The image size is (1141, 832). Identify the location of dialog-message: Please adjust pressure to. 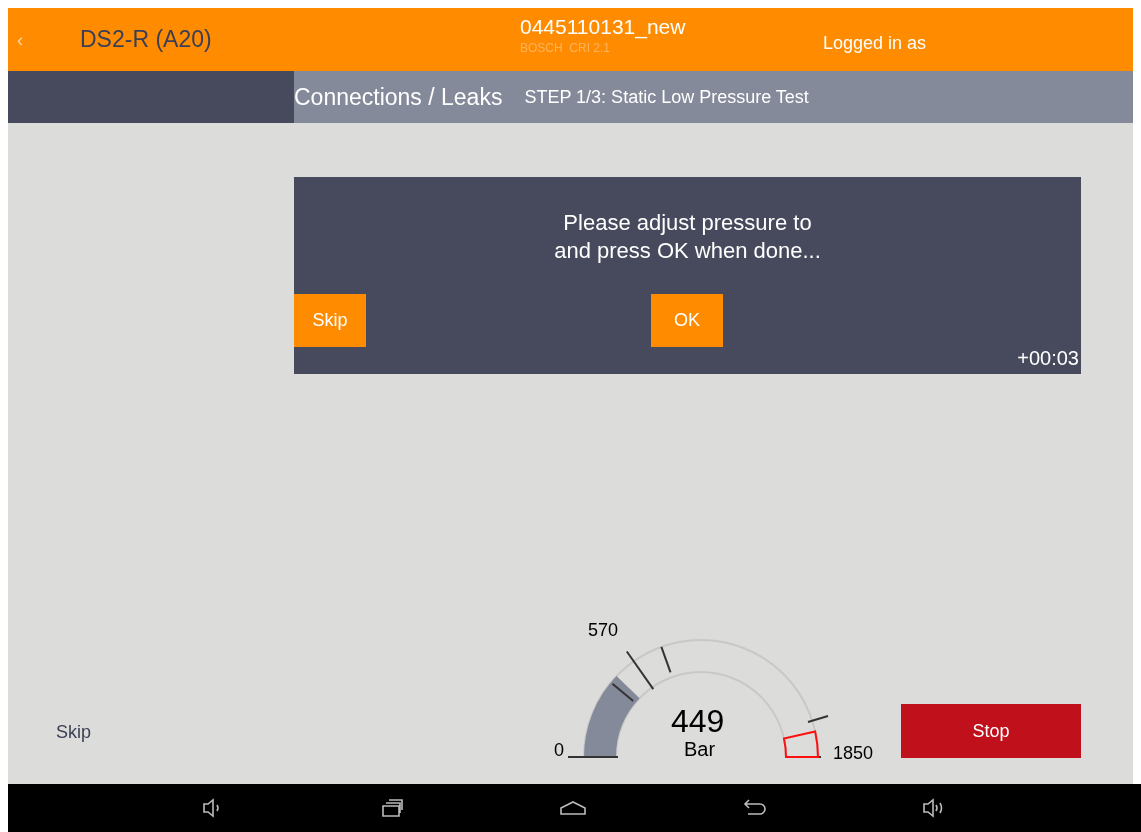
(687, 223).